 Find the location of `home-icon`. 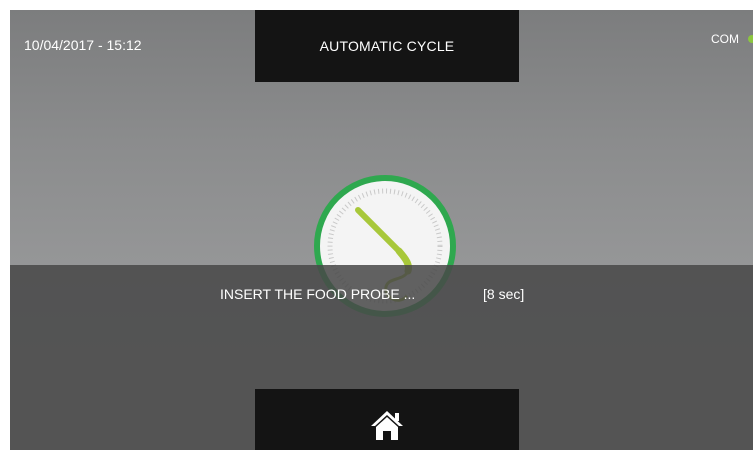

home-icon is located at coordinates (387, 425).